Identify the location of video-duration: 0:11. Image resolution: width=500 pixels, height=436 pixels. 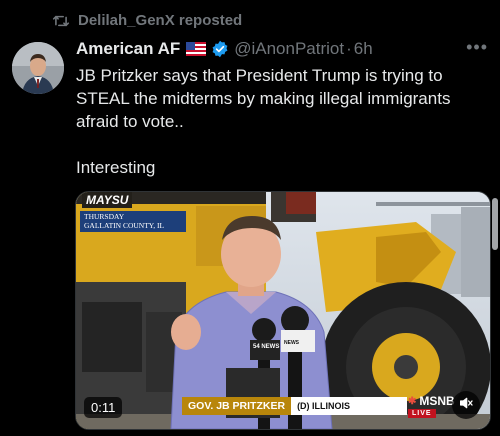
(103, 407).